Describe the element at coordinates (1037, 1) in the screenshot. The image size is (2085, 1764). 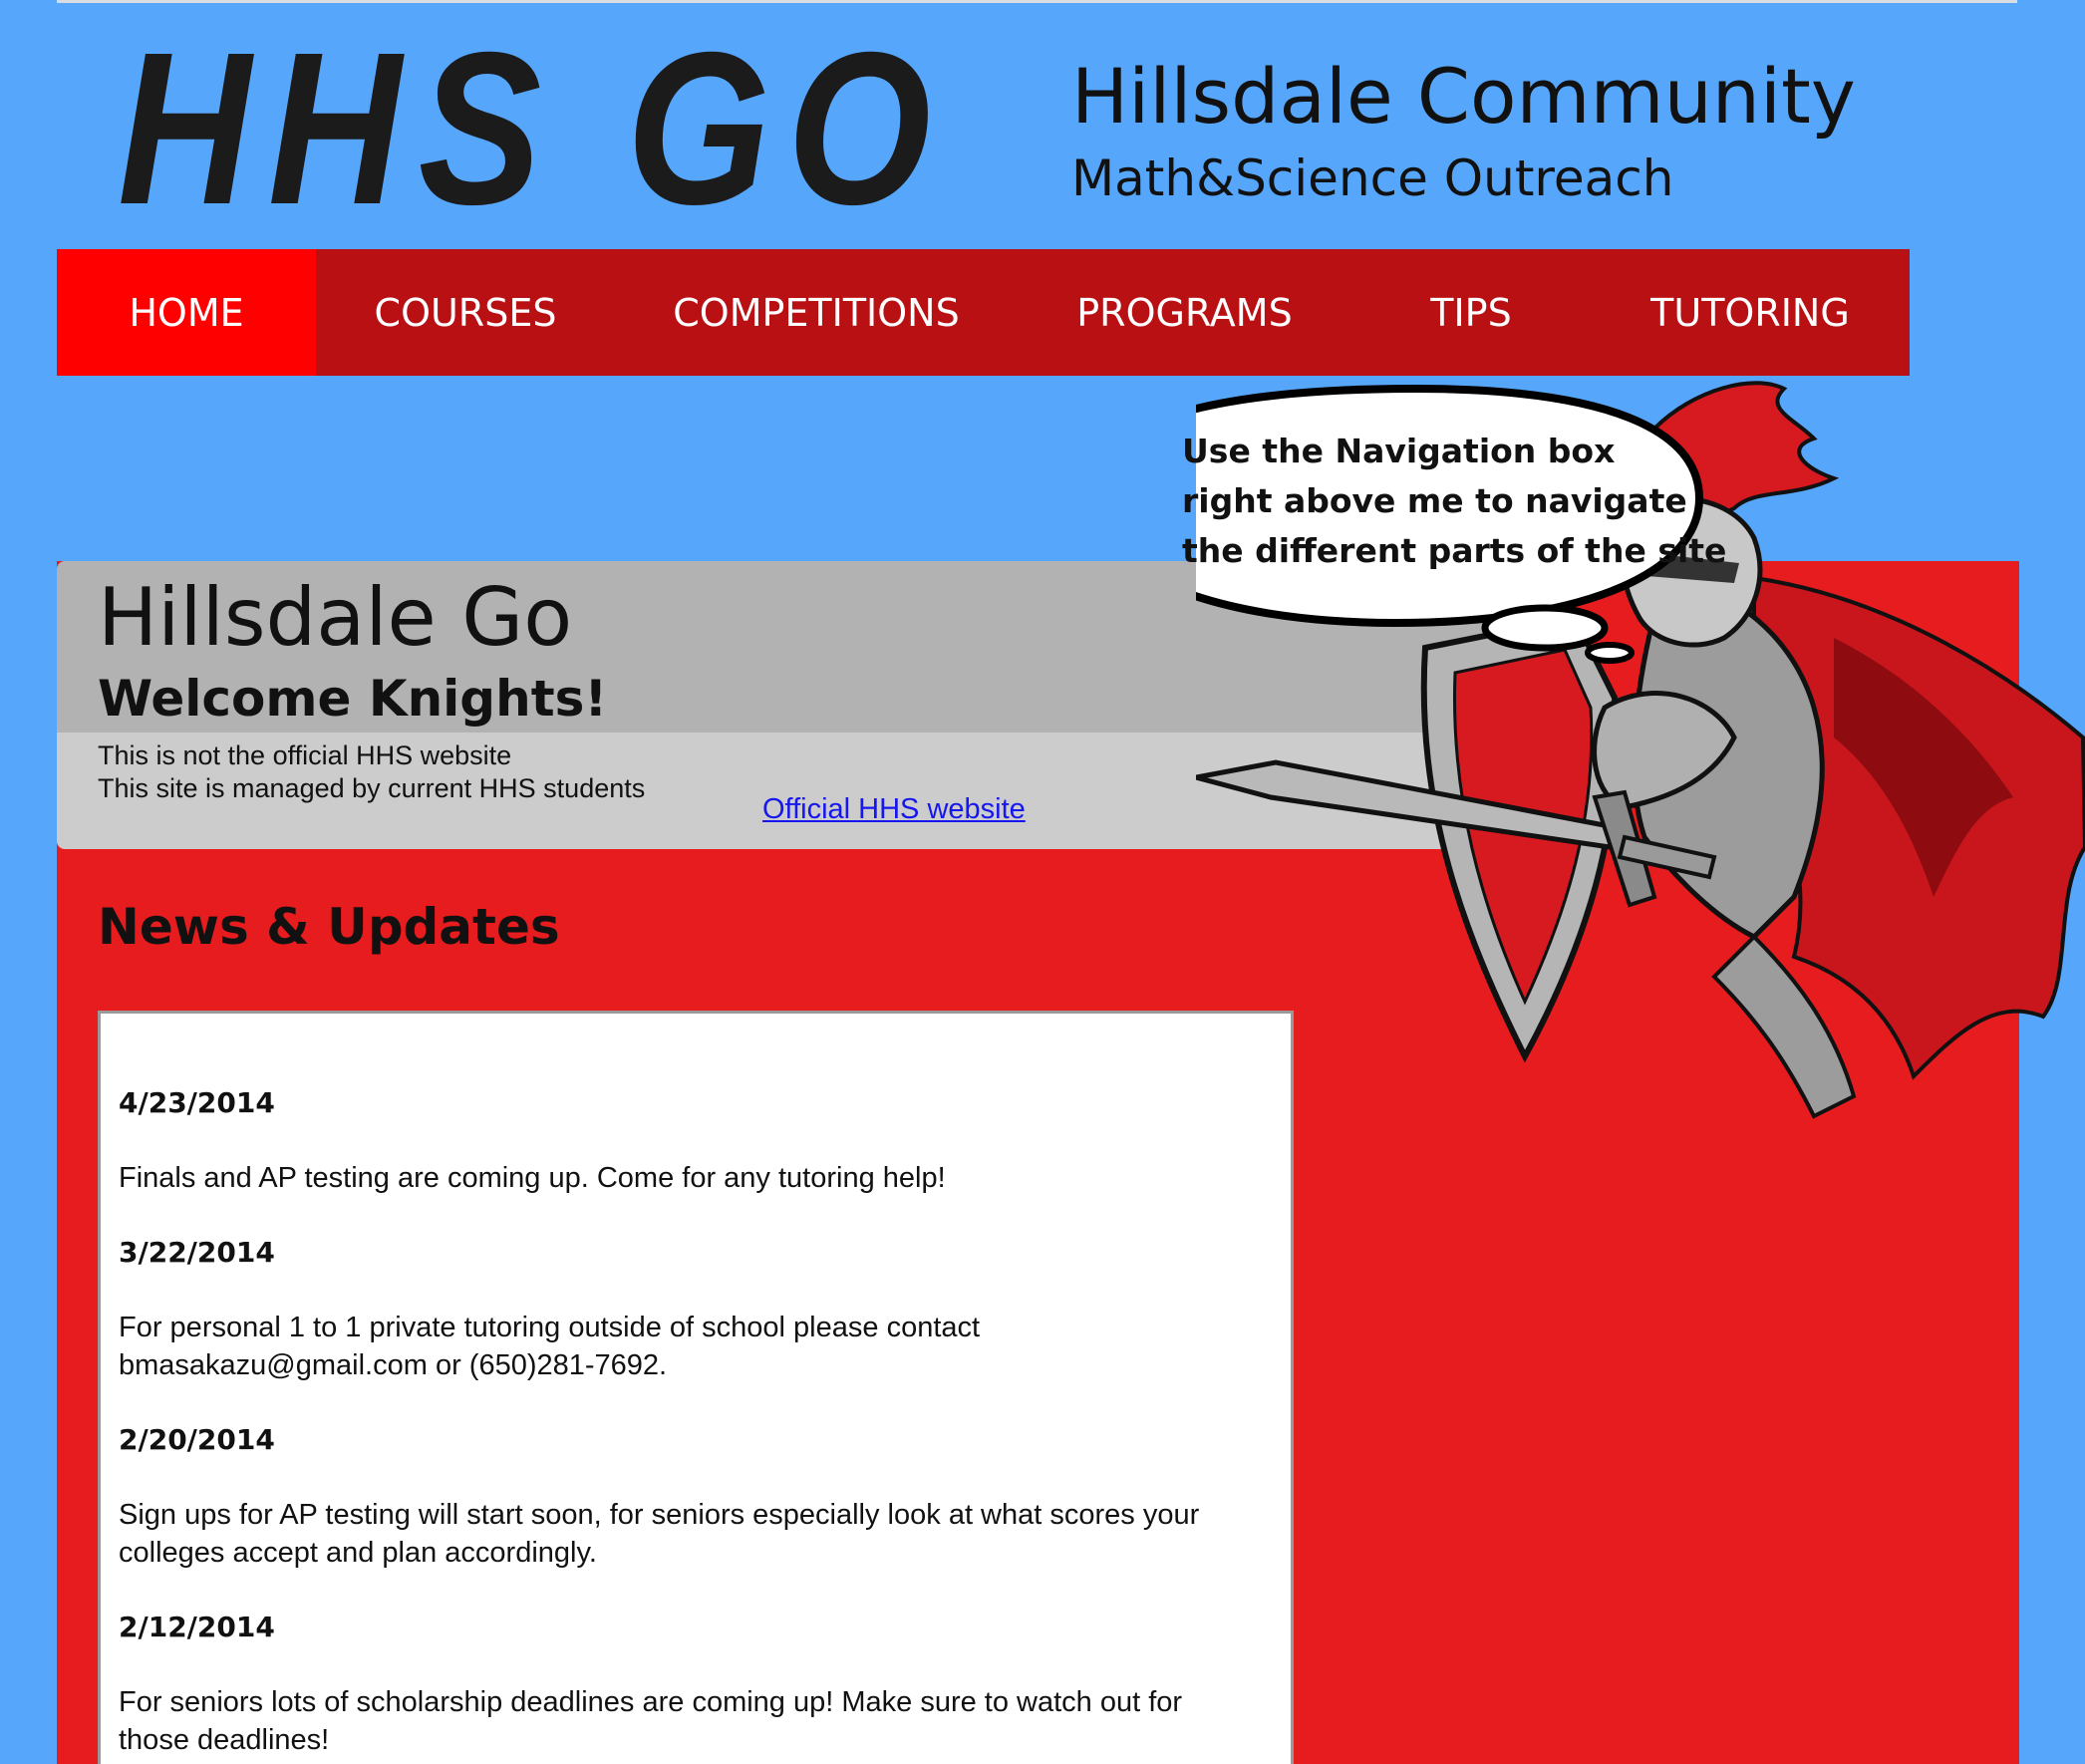
I see `top-border` at that location.